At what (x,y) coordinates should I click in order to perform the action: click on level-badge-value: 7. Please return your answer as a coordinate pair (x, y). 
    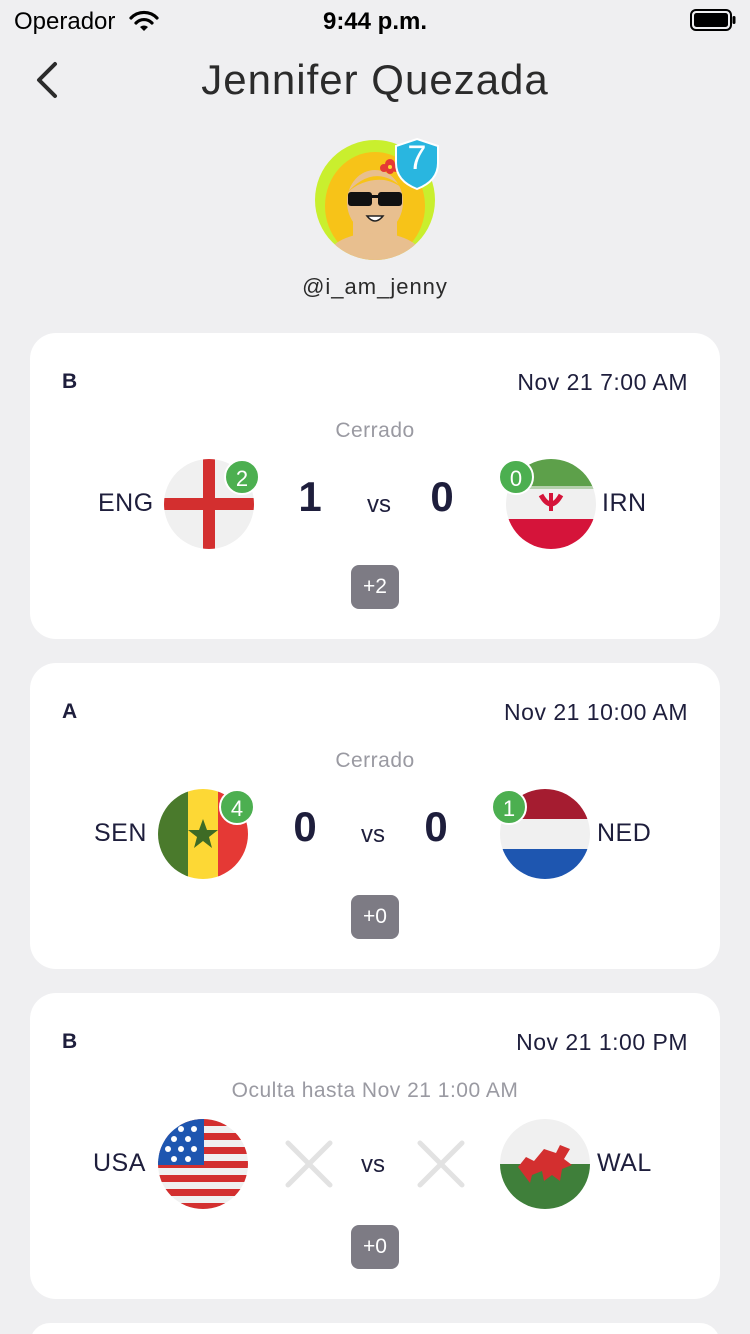
    Looking at the image, I should click on (417, 158).